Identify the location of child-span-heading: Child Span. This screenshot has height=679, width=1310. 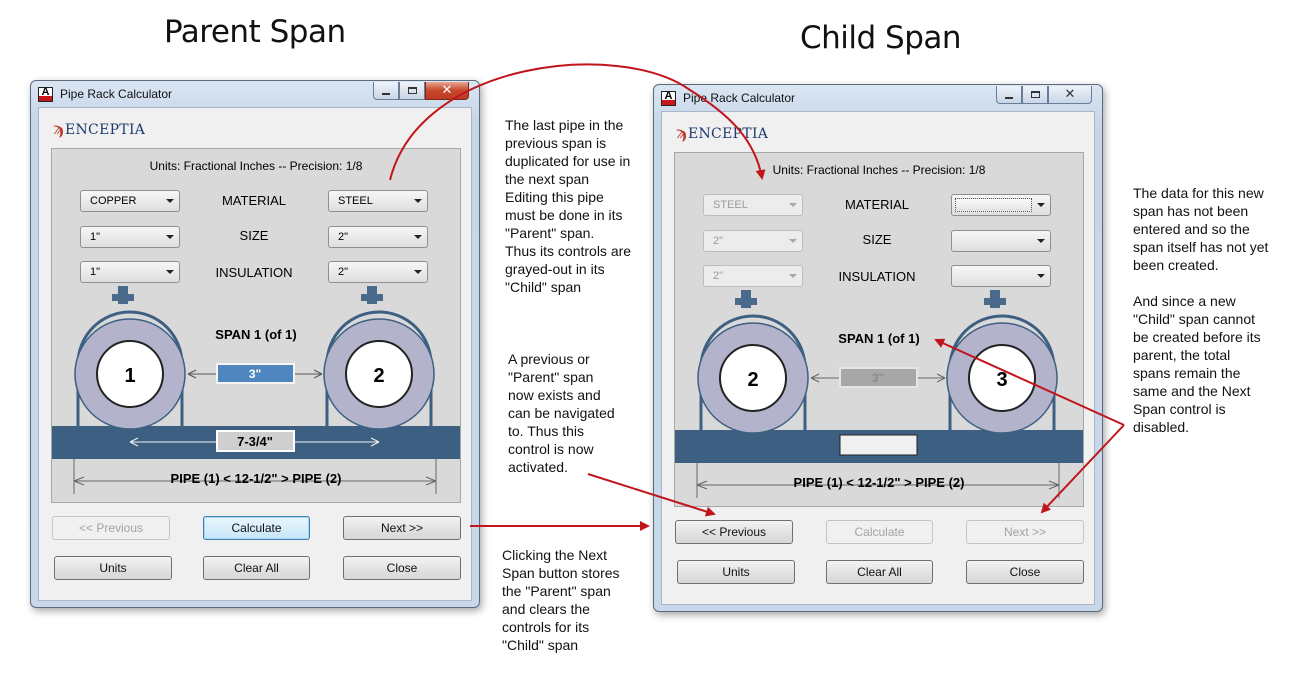
(881, 38).